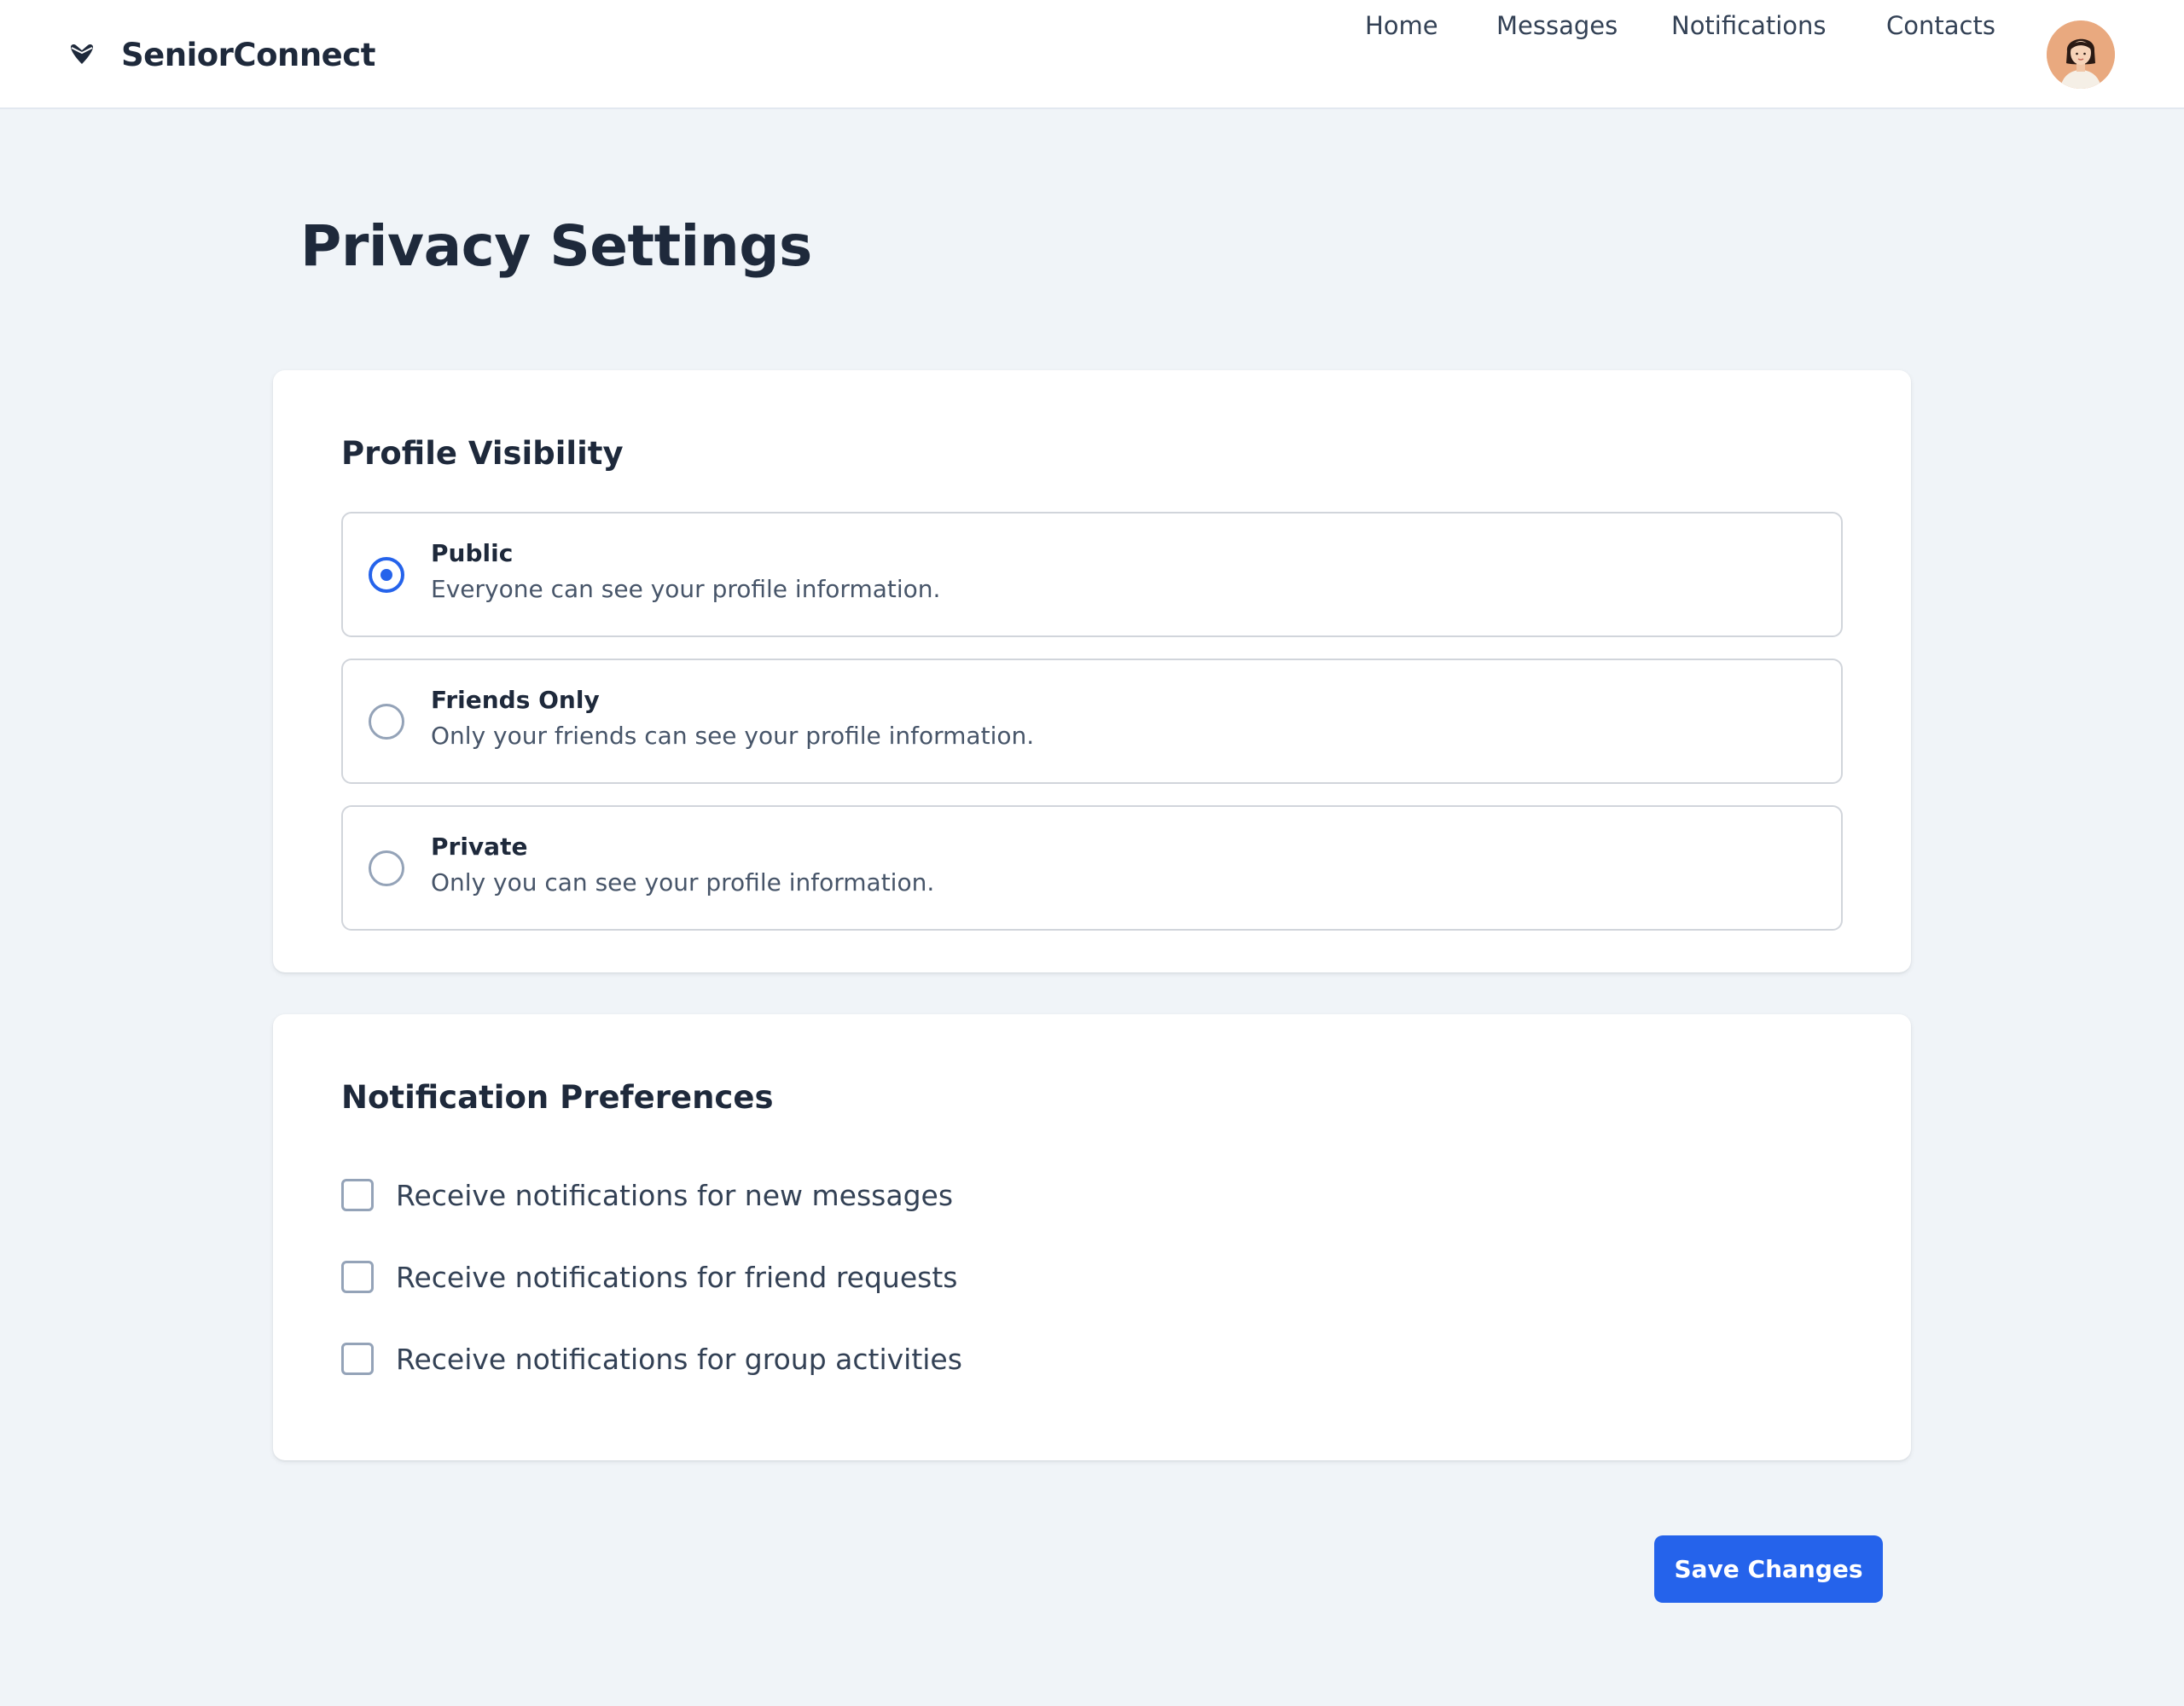 This screenshot has width=2184, height=1706. Describe the element at coordinates (248, 55) in the screenshot. I see `brand-name: SeniorConnect` at that location.